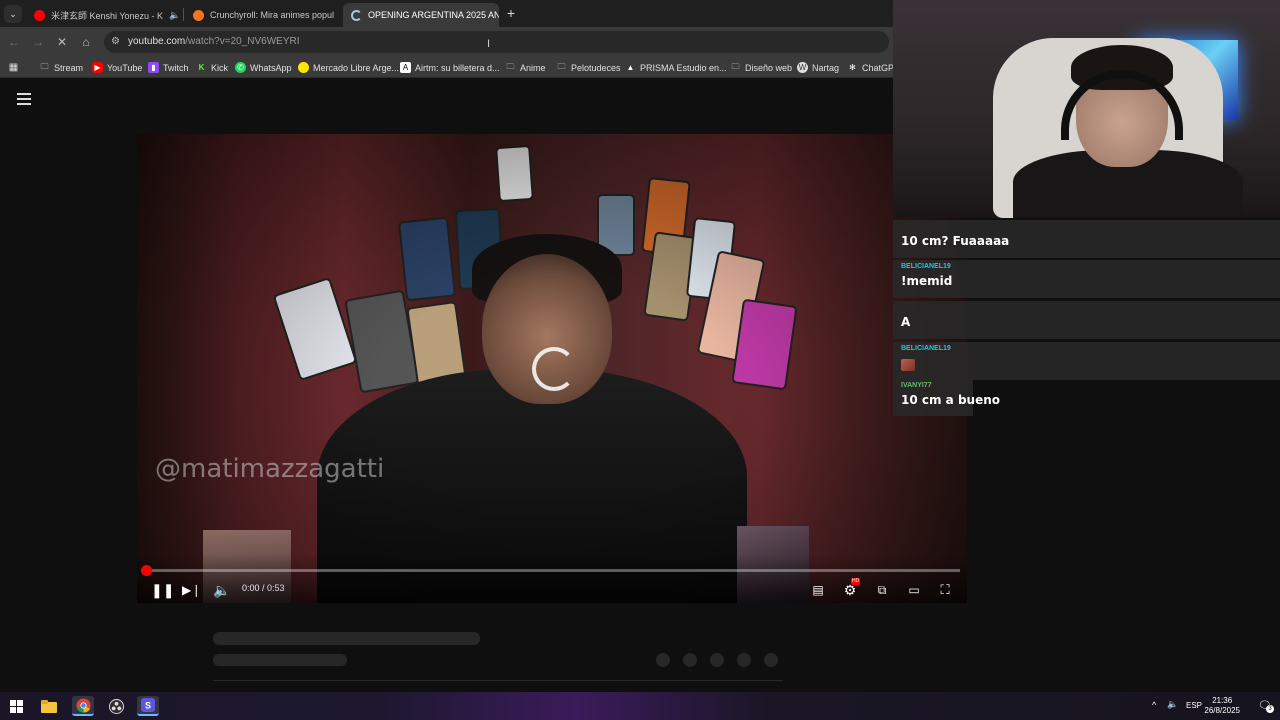  I want to click on clock-date: 26/8/2025, so click(1222, 710).